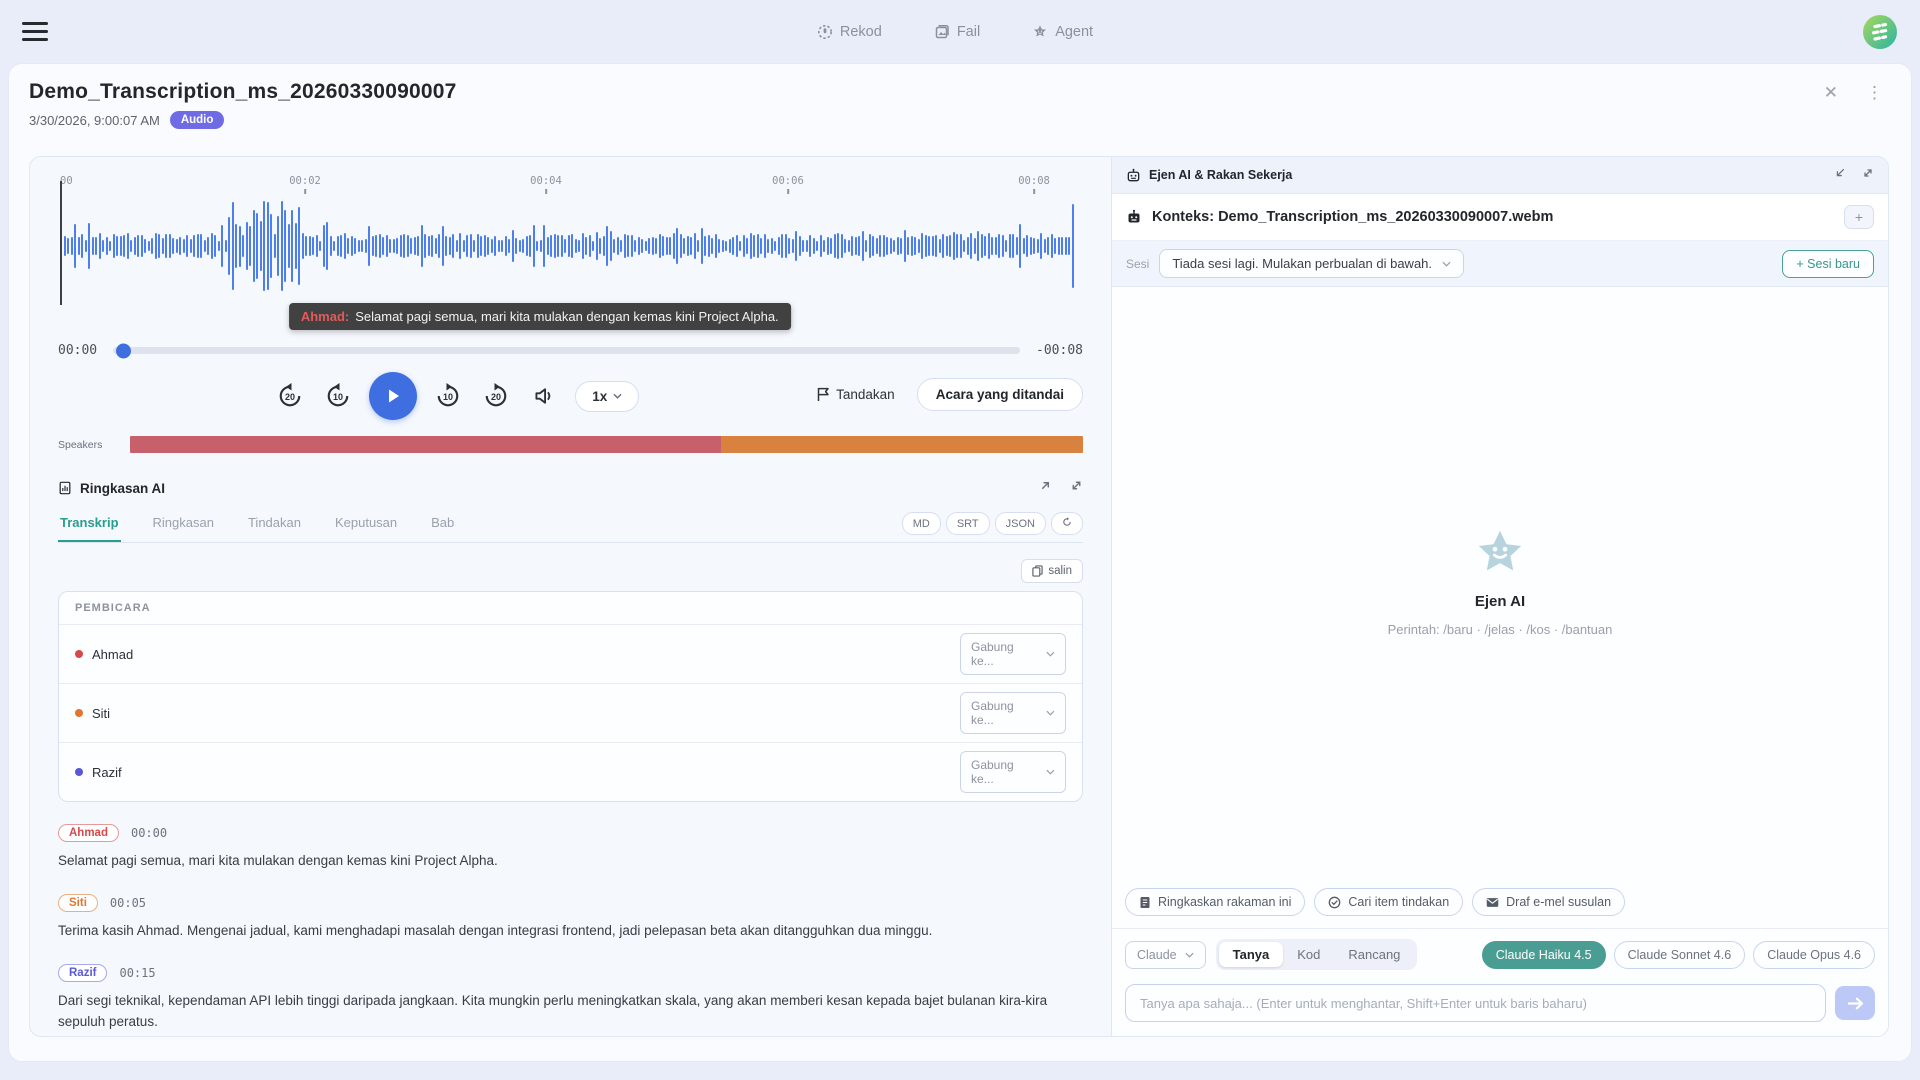 The image size is (1920, 1080). Describe the element at coordinates (1389, 902) in the screenshot. I see `chip-action-items: Cari item tindakan` at that location.